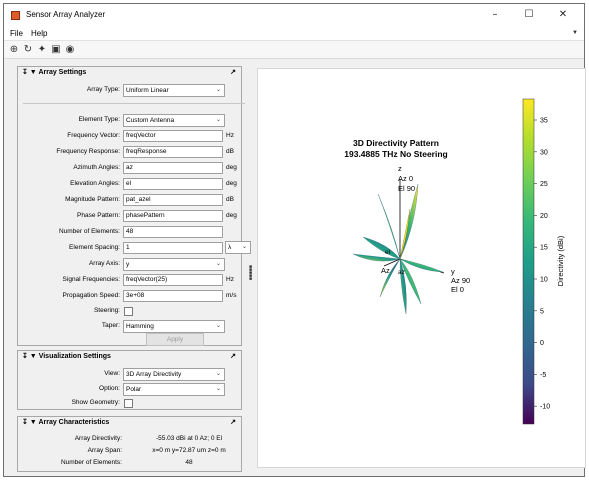 This screenshot has height=480, width=589. Describe the element at coordinates (110, 325) in the screenshot. I see `taper-label: Taper:` at that location.